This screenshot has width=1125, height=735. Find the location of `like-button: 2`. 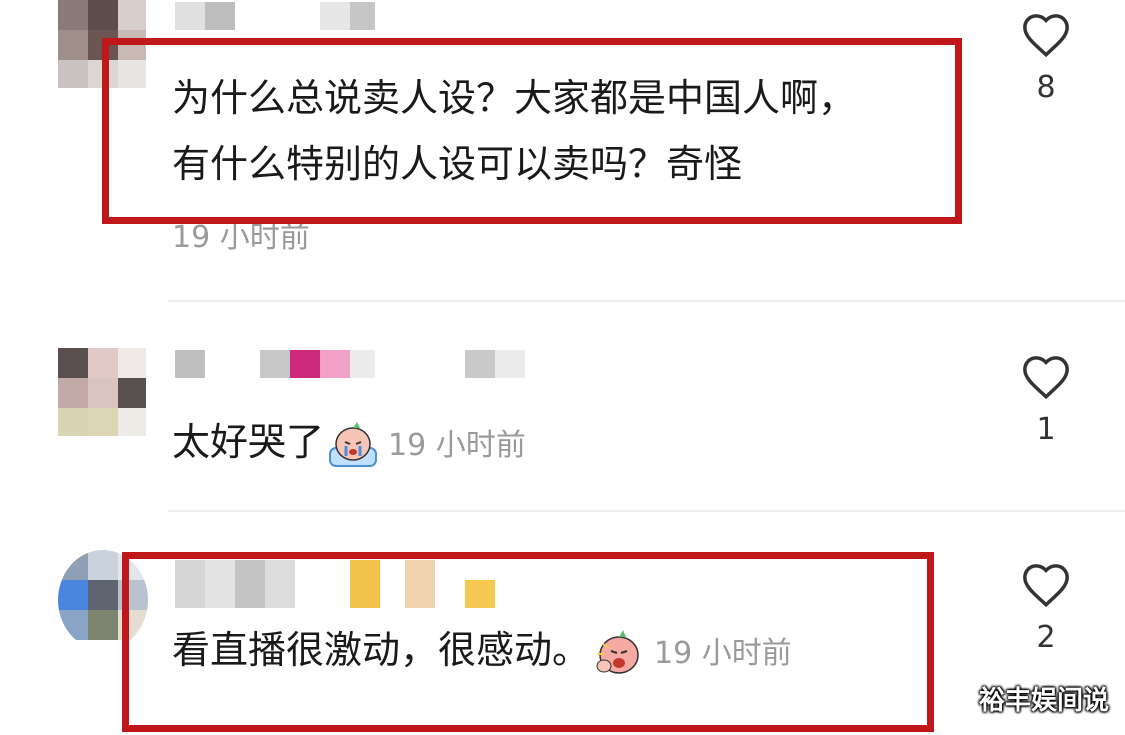

like-button: 2 is located at coordinates (1046, 607).